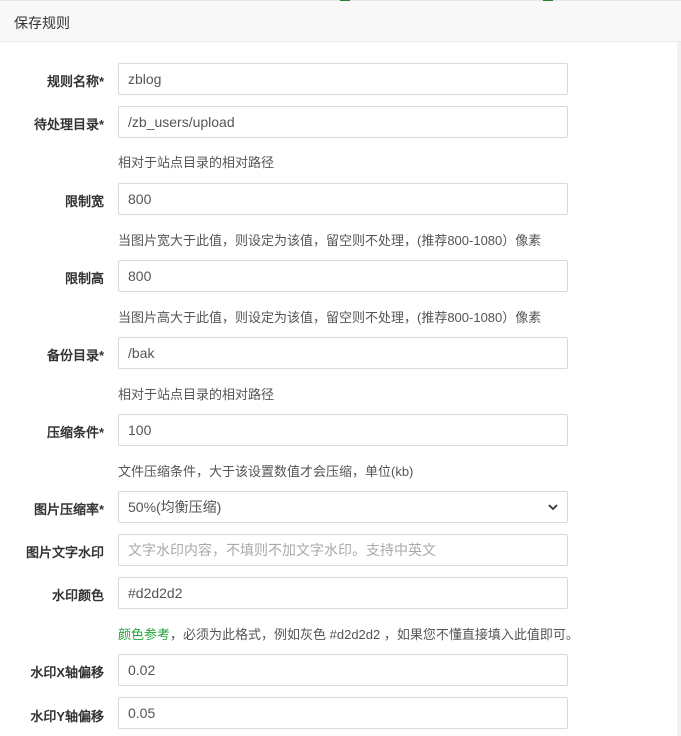 The height and width of the screenshot is (736, 681). Describe the element at coordinates (64, 552) in the screenshot. I see `text-watermark-label: 图片文字水印` at that location.